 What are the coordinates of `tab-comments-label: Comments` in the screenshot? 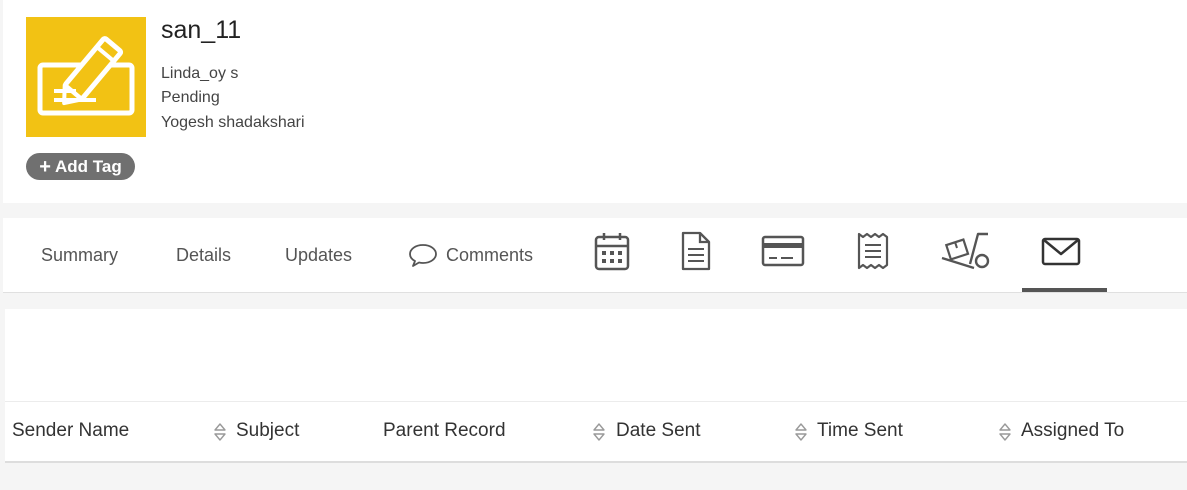 It's located at (490, 254).